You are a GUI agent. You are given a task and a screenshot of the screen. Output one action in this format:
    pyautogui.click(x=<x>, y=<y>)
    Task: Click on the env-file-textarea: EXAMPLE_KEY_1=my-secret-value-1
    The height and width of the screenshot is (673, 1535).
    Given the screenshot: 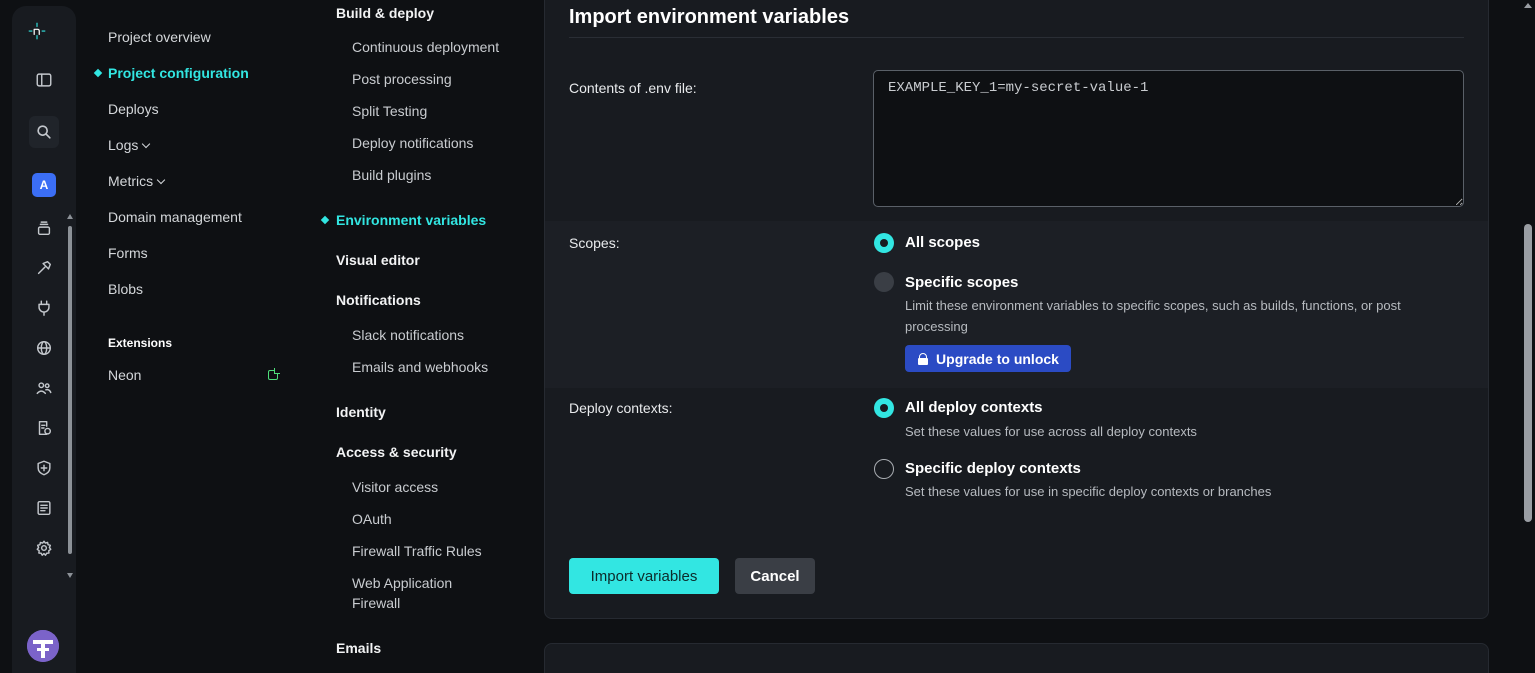 What is the action you would take?
    pyautogui.click(x=1168, y=138)
    